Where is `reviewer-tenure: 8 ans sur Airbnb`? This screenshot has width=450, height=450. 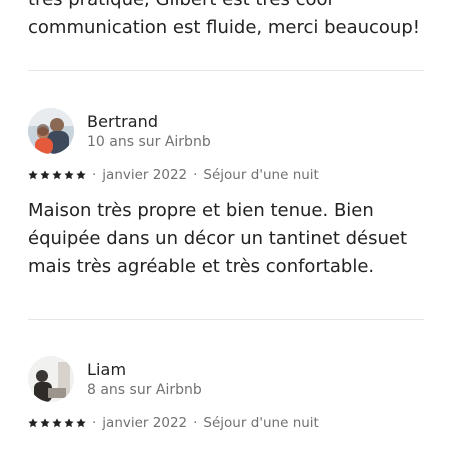
reviewer-tenure: 8 ans sur Airbnb is located at coordinates (144, 389).